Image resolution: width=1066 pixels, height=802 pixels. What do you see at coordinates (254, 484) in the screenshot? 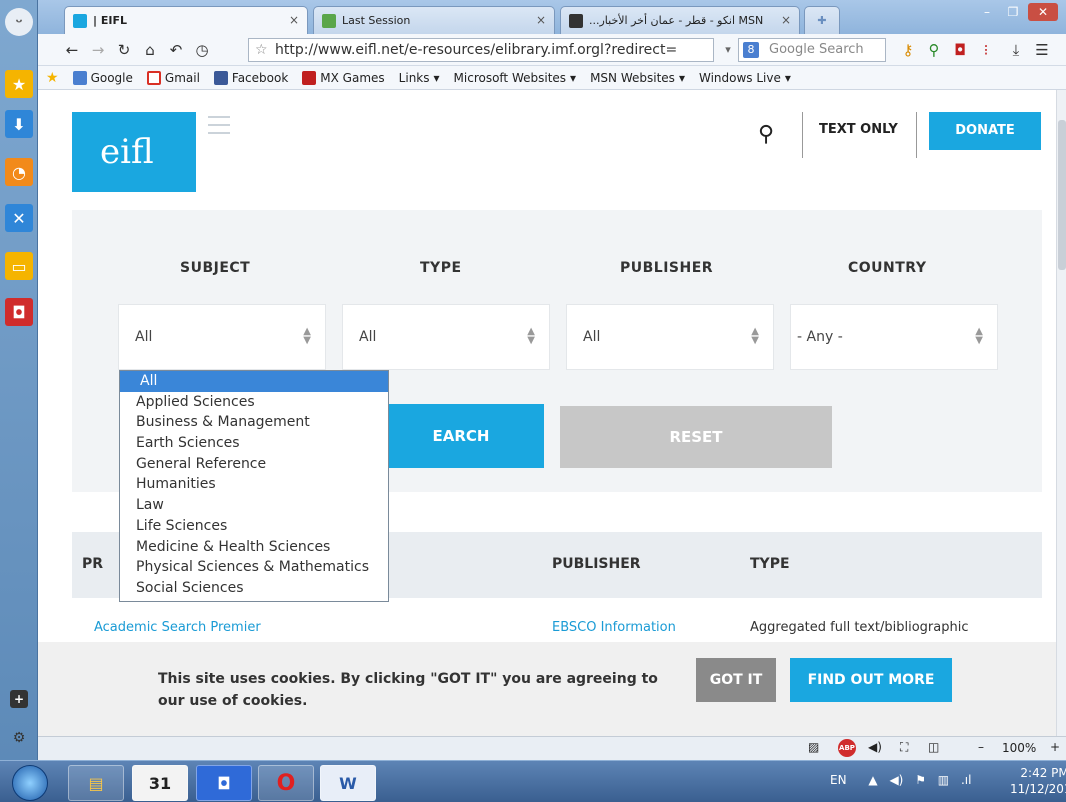
I see `dropdown-option: Humanities` at bounding box center [254, 484].